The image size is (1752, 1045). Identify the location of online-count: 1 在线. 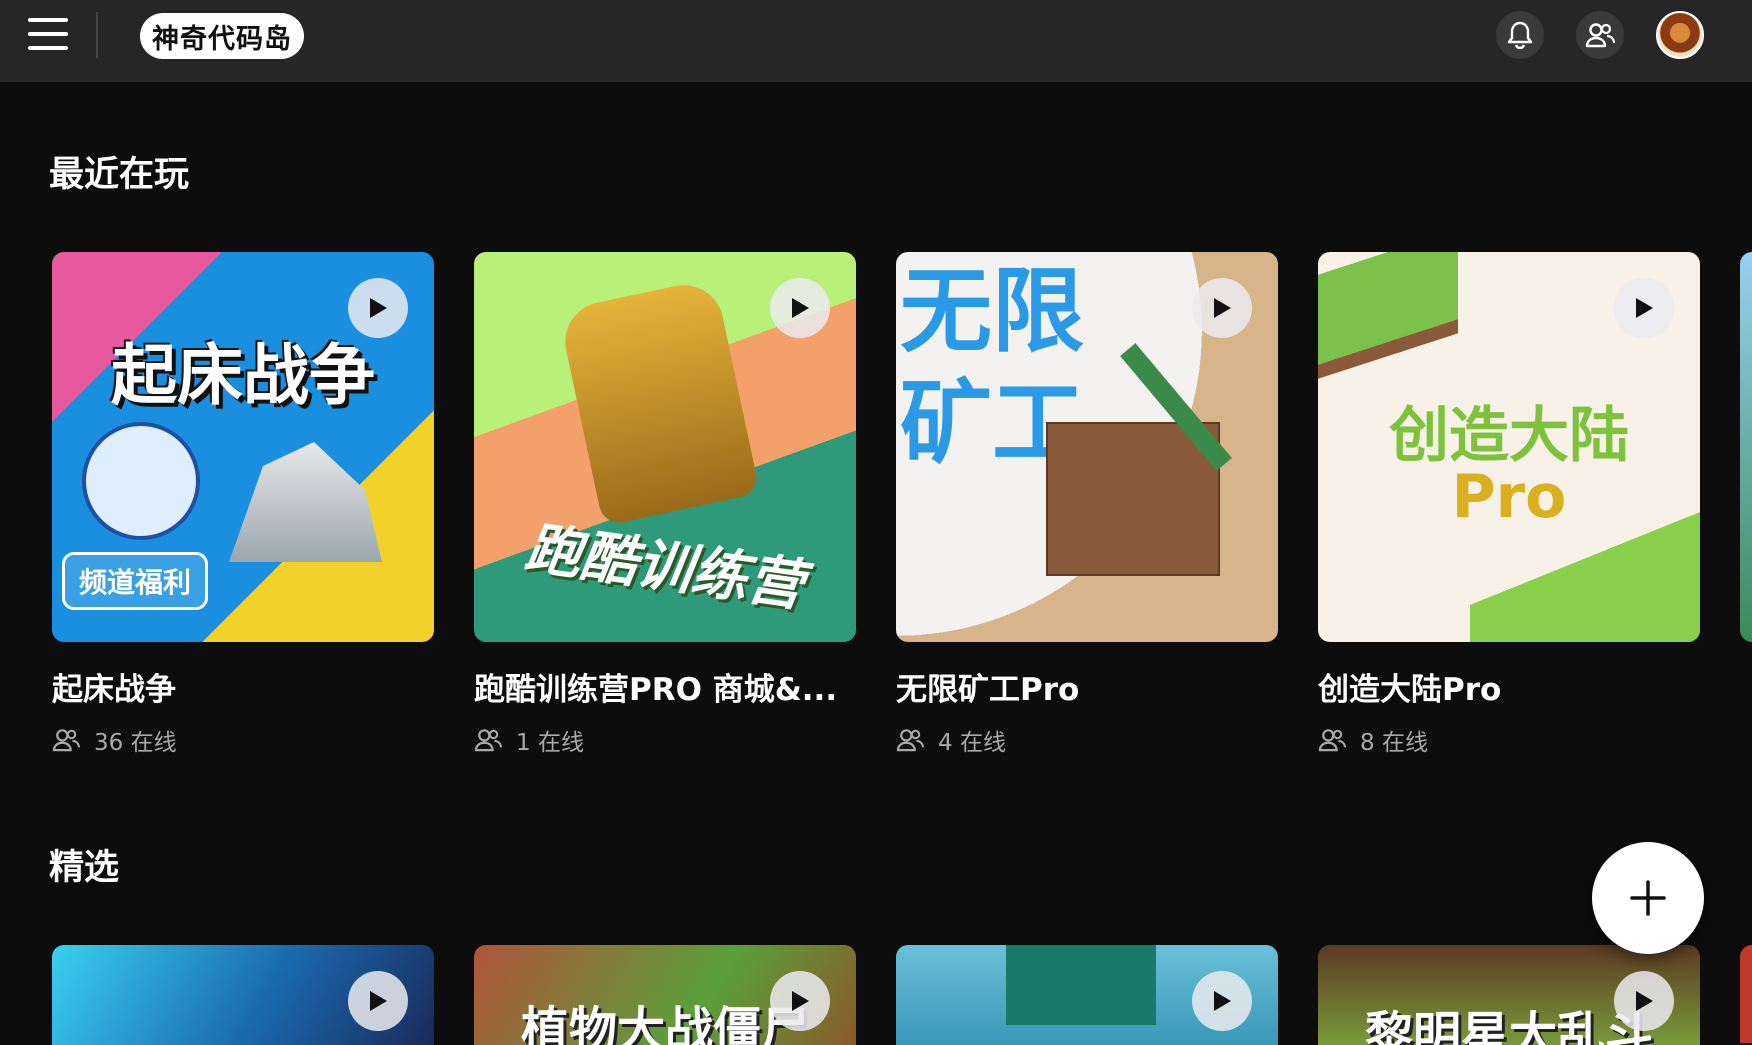
(665, 740).